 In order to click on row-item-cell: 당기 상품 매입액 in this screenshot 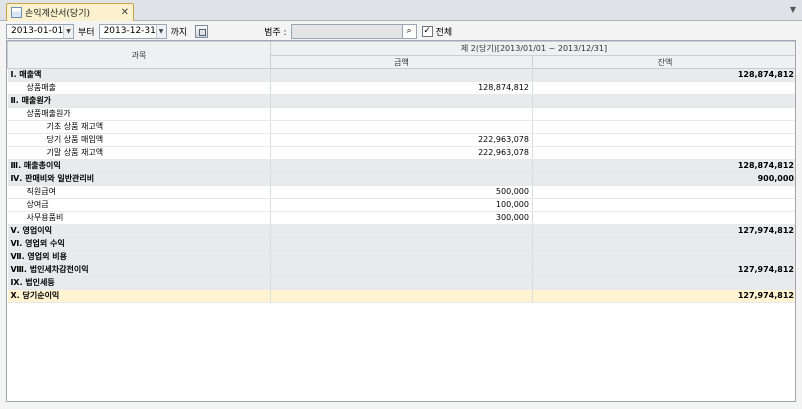, I will do `click(139, 140)`.